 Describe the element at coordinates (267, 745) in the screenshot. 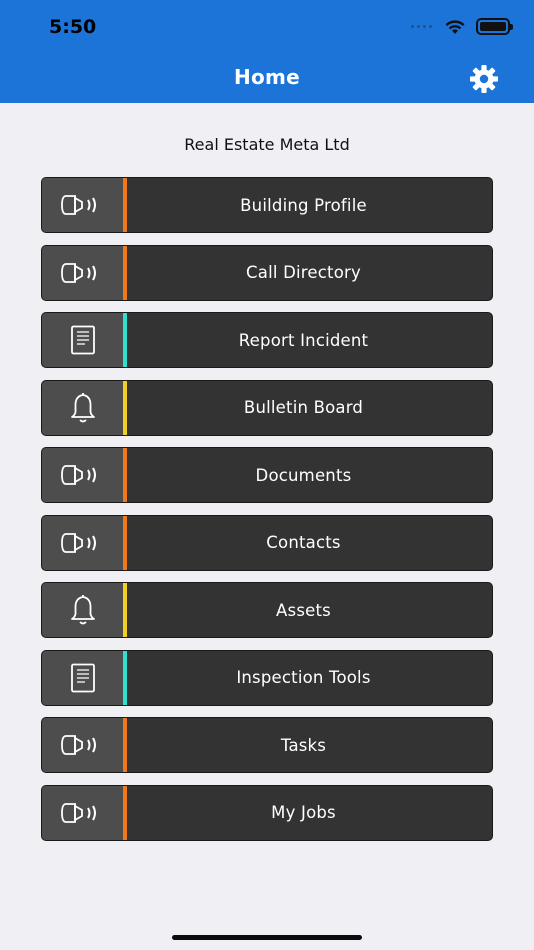

I see `menu-item-tasks: Tasks` at that location.